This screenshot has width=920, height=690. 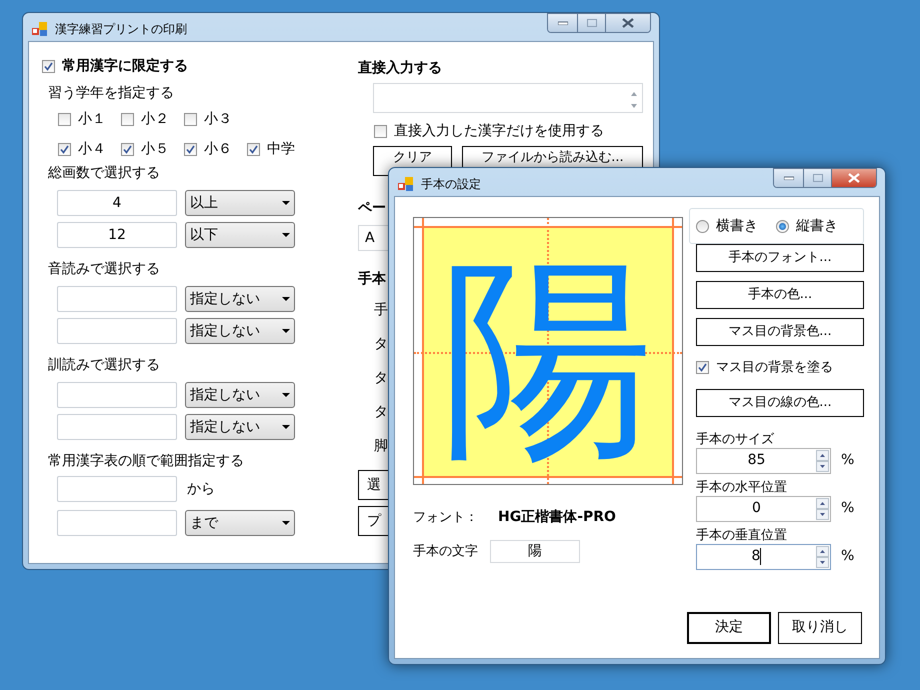 I want to click on section-label: 習う学年を指定する, so click(x=111, y=93).